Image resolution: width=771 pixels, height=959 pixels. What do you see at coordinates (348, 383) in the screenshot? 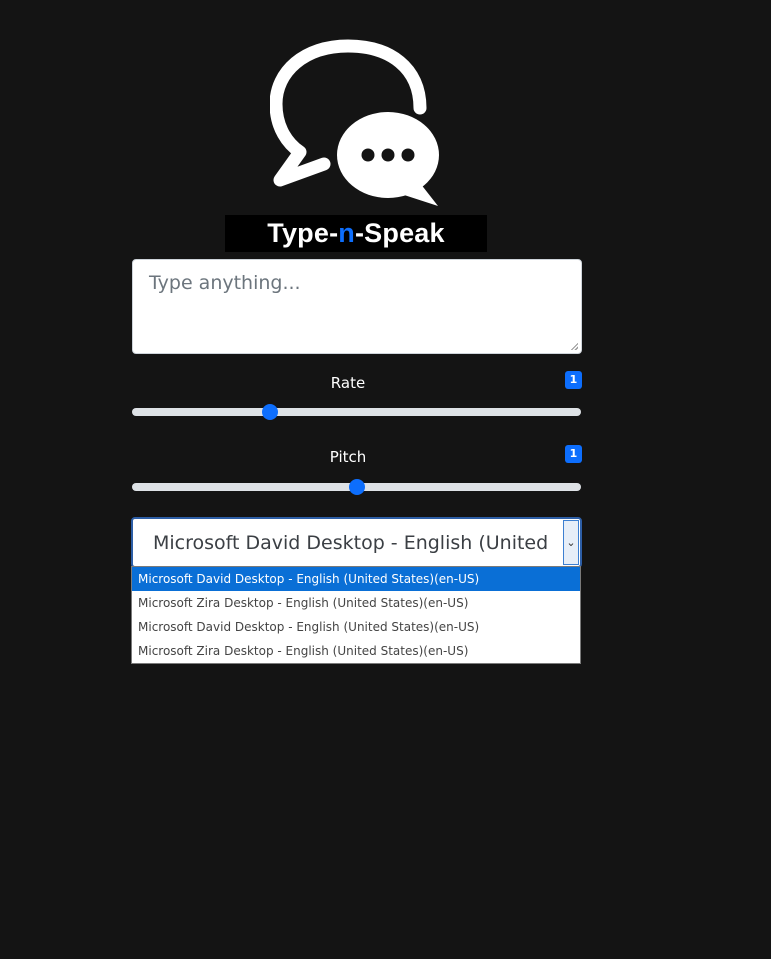
I see `rate-label: Rate` at bounding box center [348, 383].